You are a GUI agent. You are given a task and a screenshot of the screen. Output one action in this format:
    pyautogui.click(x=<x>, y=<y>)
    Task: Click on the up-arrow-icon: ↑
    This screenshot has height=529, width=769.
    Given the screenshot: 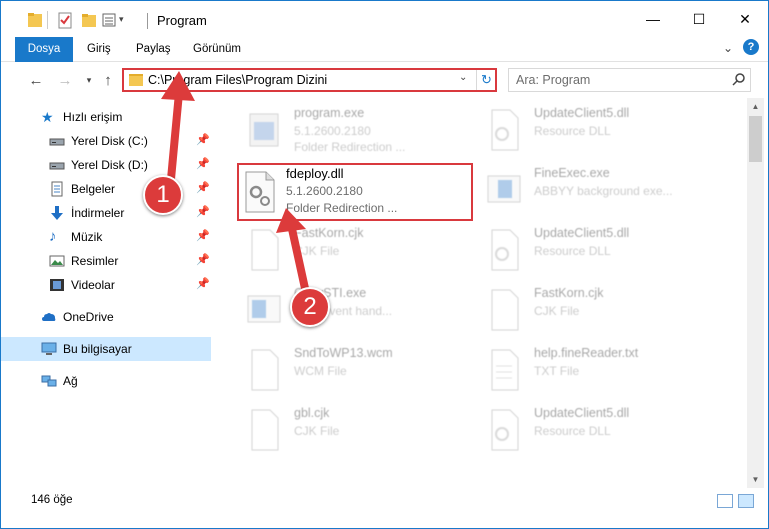 What is the action you would take?
    pyautogui.click(x=108, y=80)
    